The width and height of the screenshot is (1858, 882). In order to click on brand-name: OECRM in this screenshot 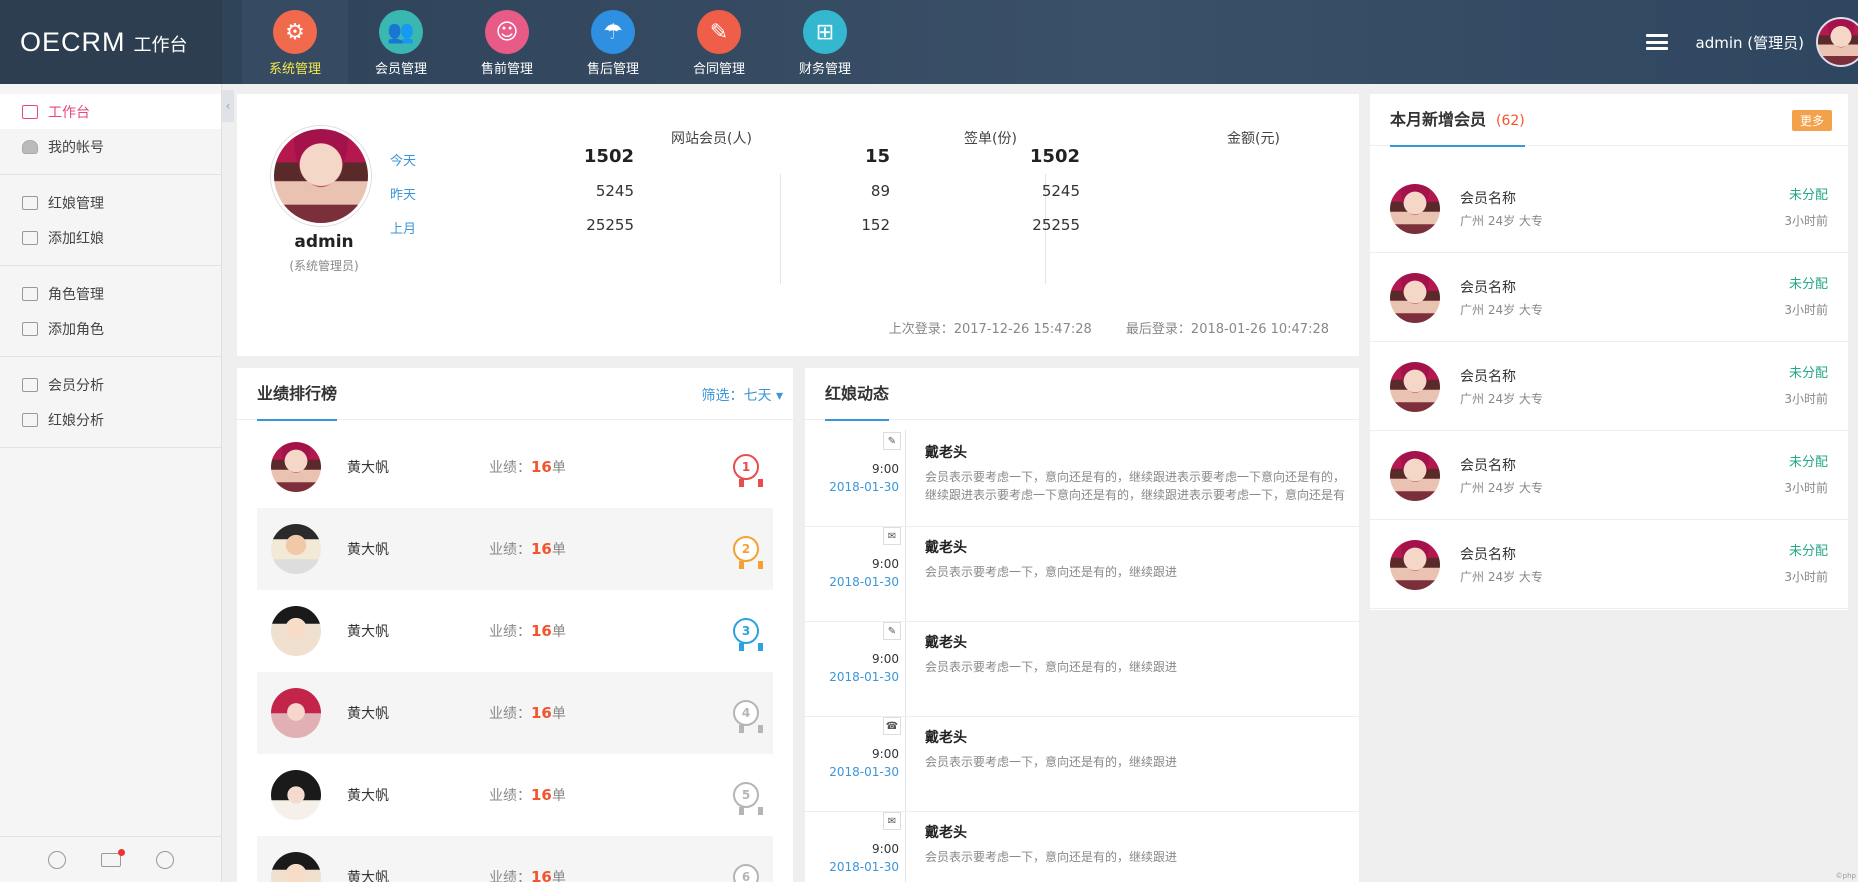, I will do `click(73, 41)`.